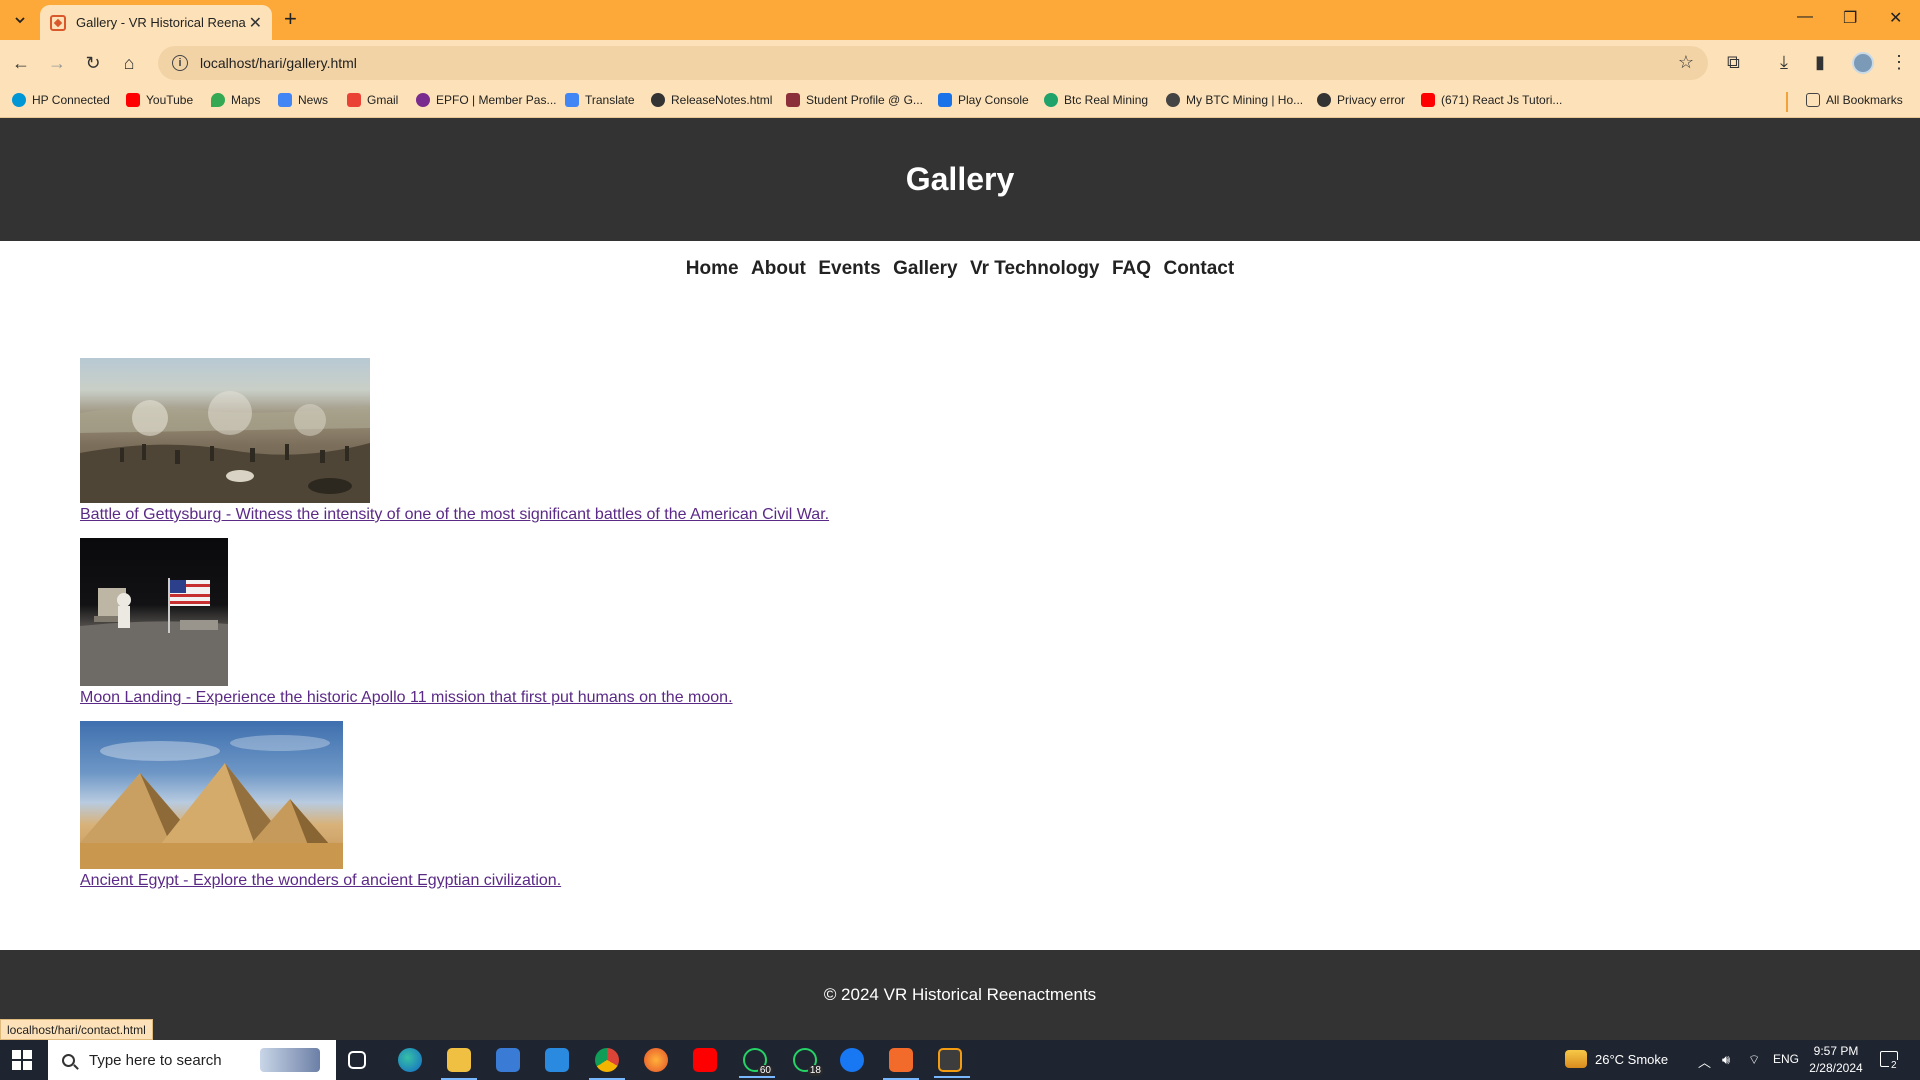 This screenshot has width=1920, height=1080. What do you see at coordinates (357, 1060) in the screenshot?
I see `task-view-icon` at bounding box center [357, 1060].